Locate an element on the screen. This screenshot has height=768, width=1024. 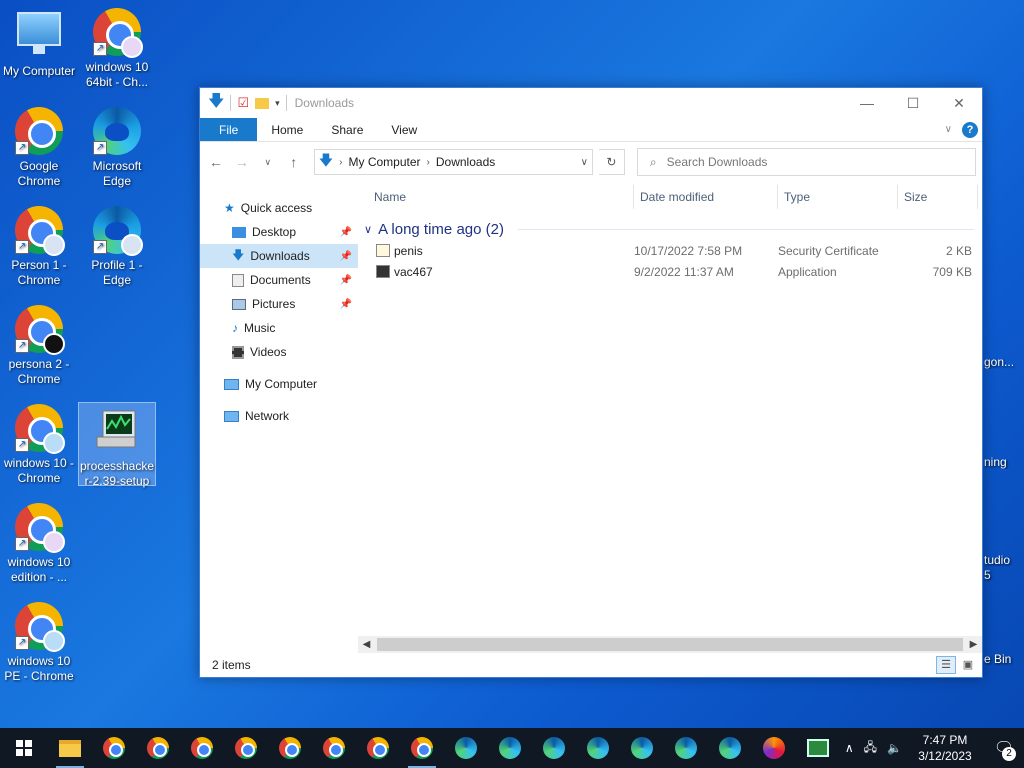
nav-pictures: Pictures 📌 is located at coordinates (279, 304).